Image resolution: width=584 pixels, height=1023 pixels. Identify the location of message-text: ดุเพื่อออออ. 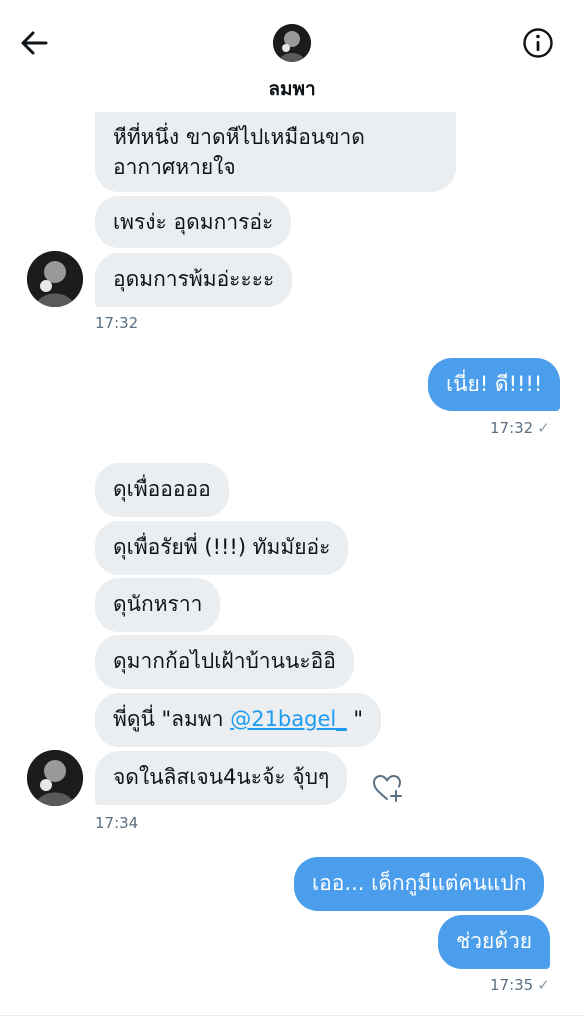
(162, 489).